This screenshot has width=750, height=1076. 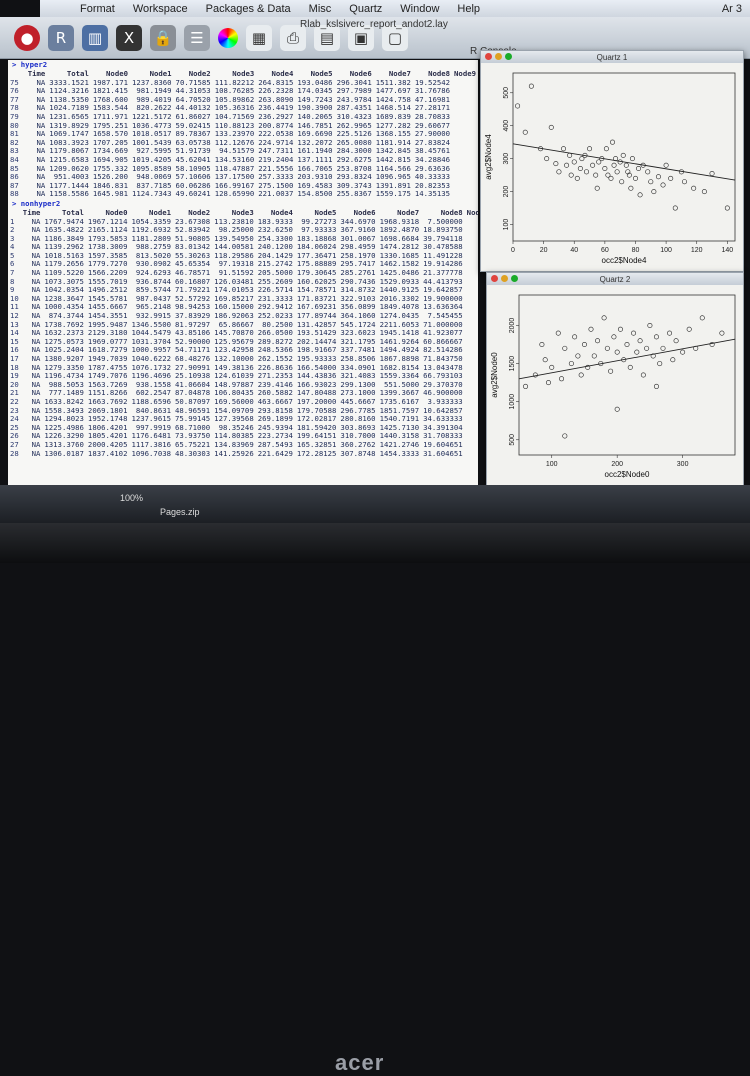 I want to click on quartz-1-titlebar: Quartz 1, so click(x=612, y=57).